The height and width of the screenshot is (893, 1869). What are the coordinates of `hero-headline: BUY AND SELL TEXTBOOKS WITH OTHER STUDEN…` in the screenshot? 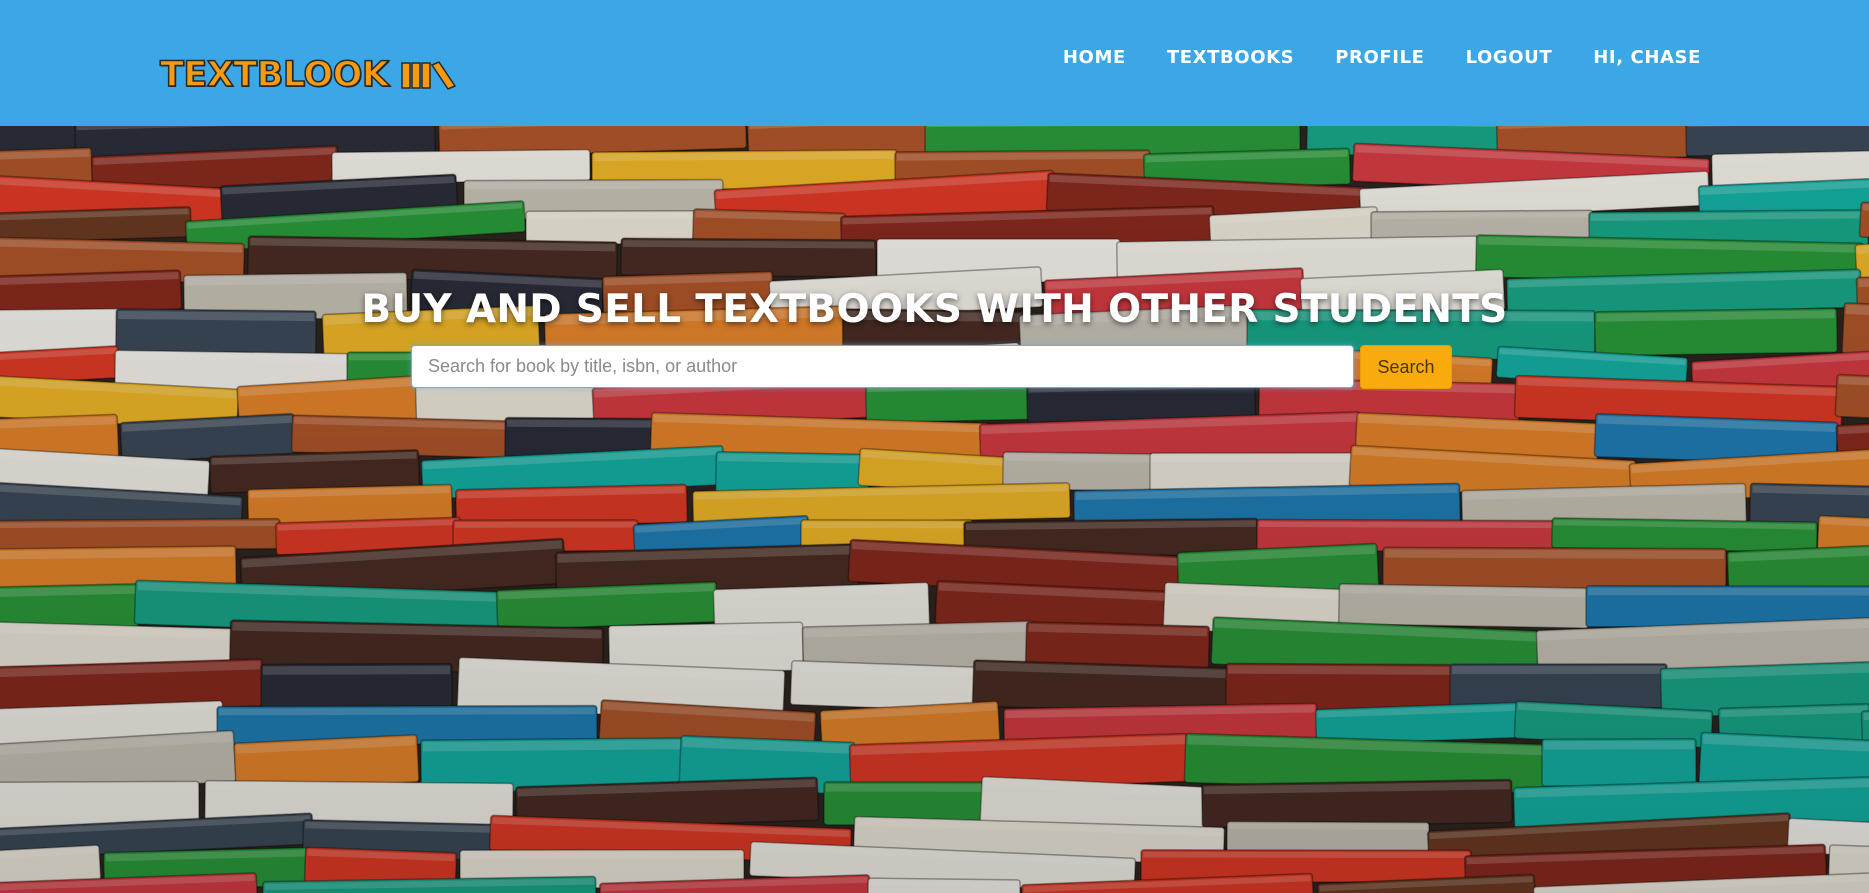 It's located at (934, 309).